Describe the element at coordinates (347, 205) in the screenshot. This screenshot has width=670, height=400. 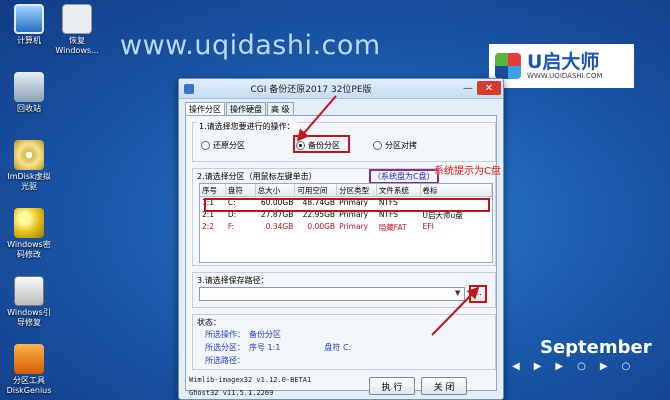
I see `selected-row-highlight` at that location.